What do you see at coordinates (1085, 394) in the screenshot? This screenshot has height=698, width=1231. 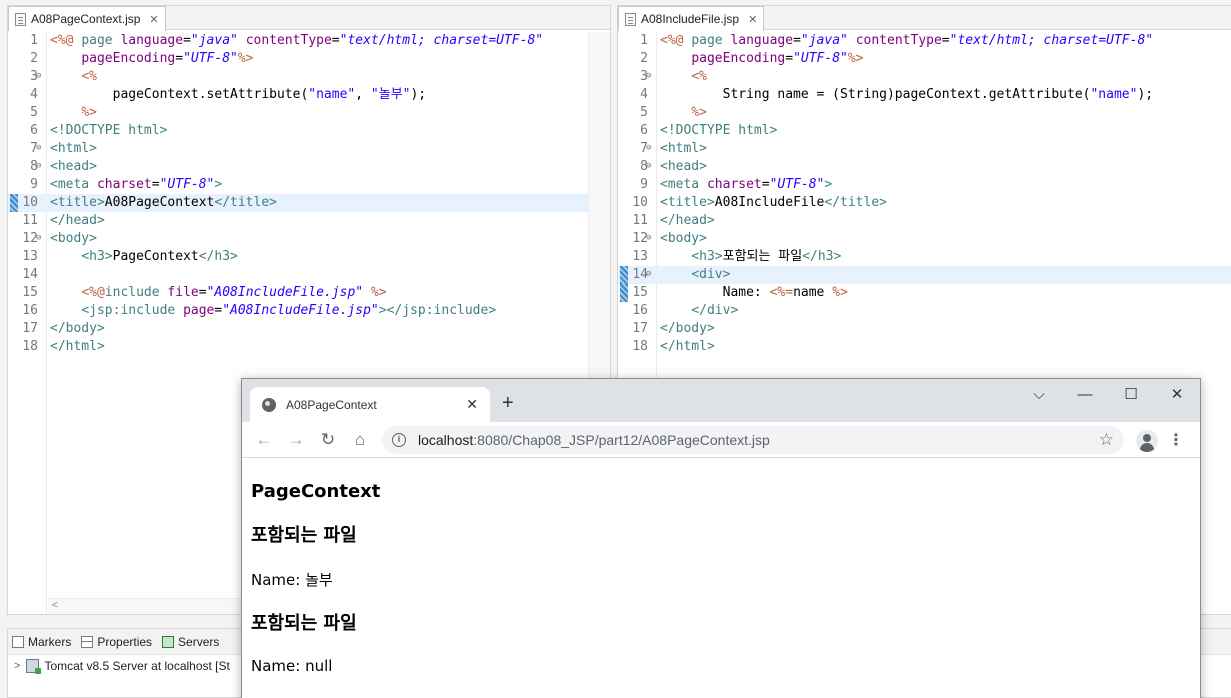 I see `minimize-button: —` at bounding box center [1085, 394].